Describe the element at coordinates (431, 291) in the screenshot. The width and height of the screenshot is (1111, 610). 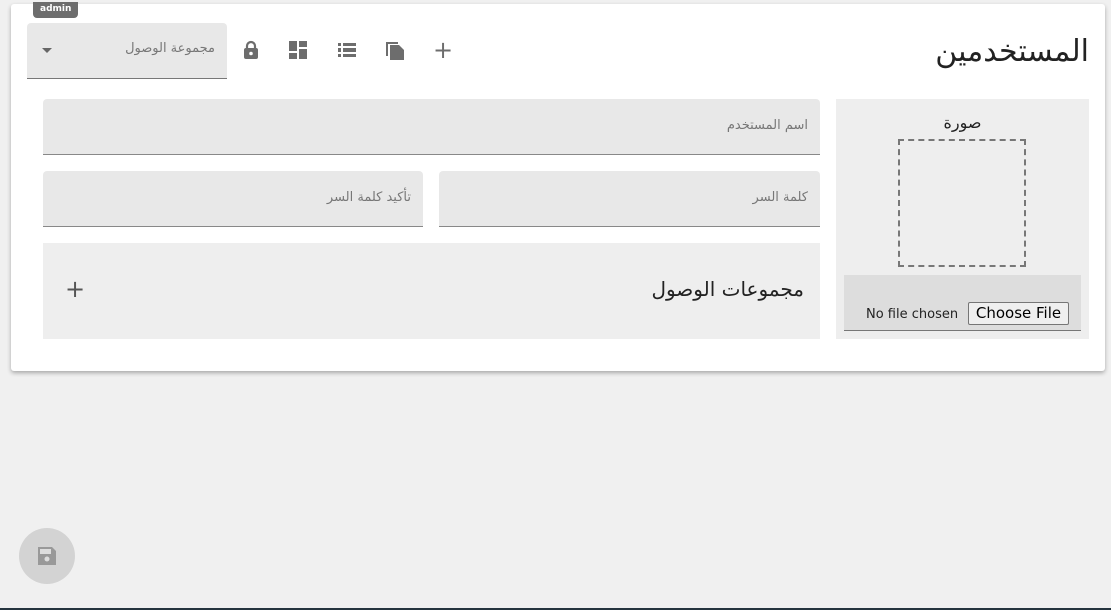
I see `access-groups-panel: مجموعات الوصول +` at that location.